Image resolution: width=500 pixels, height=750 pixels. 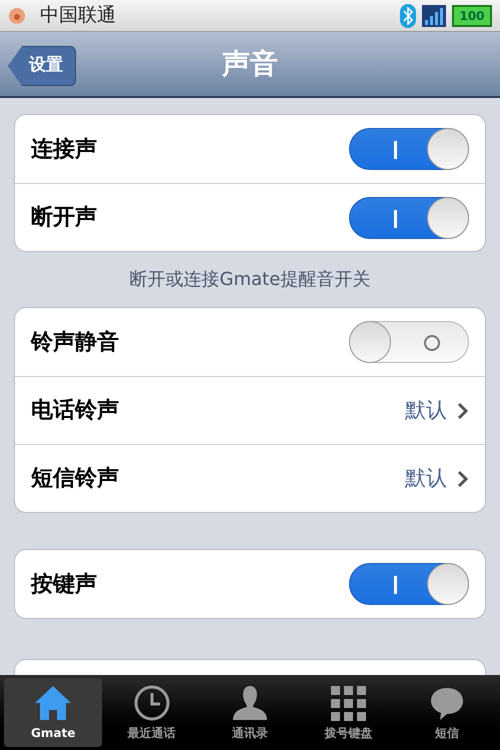 I want to click on group-footer: 断开或连接Gmate提醒音开关, so click(x=250, y=279).